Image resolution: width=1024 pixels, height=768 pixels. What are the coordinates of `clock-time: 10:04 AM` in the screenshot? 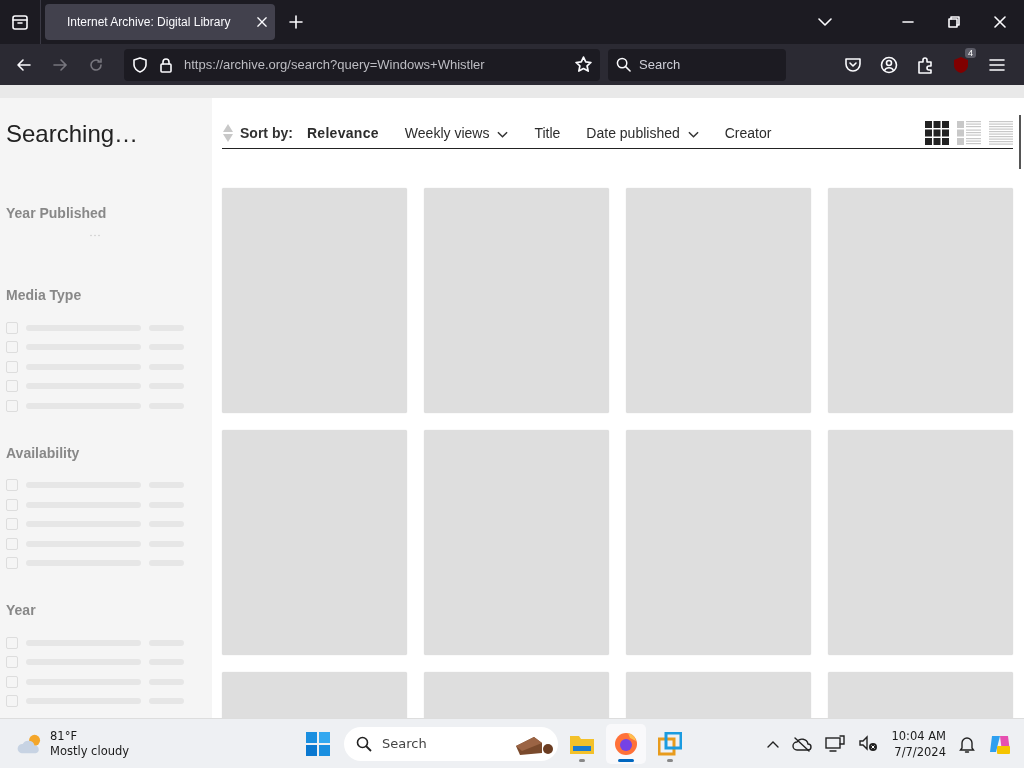 It's located at (918, 735).